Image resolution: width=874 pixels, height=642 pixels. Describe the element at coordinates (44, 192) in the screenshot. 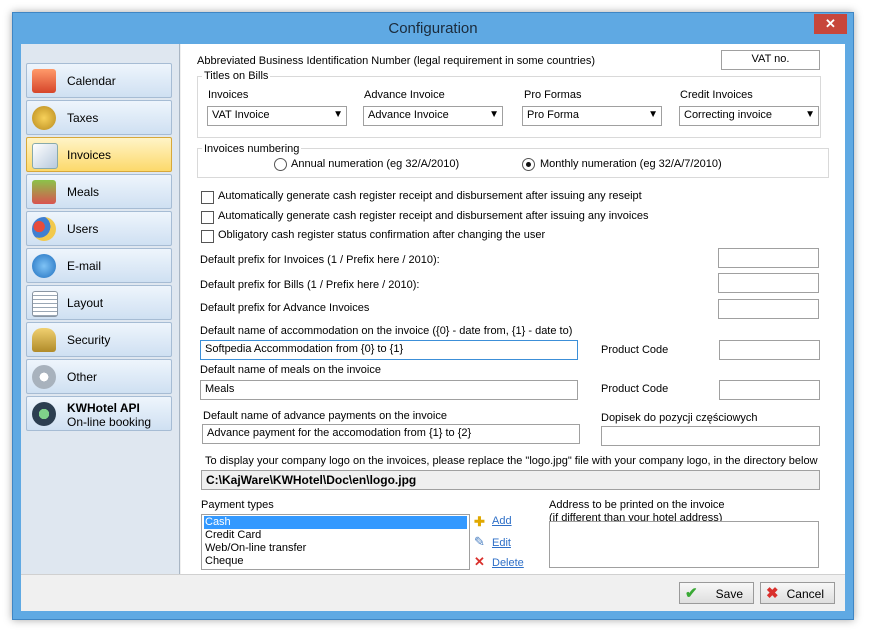

I see `meals-icon` at that location.